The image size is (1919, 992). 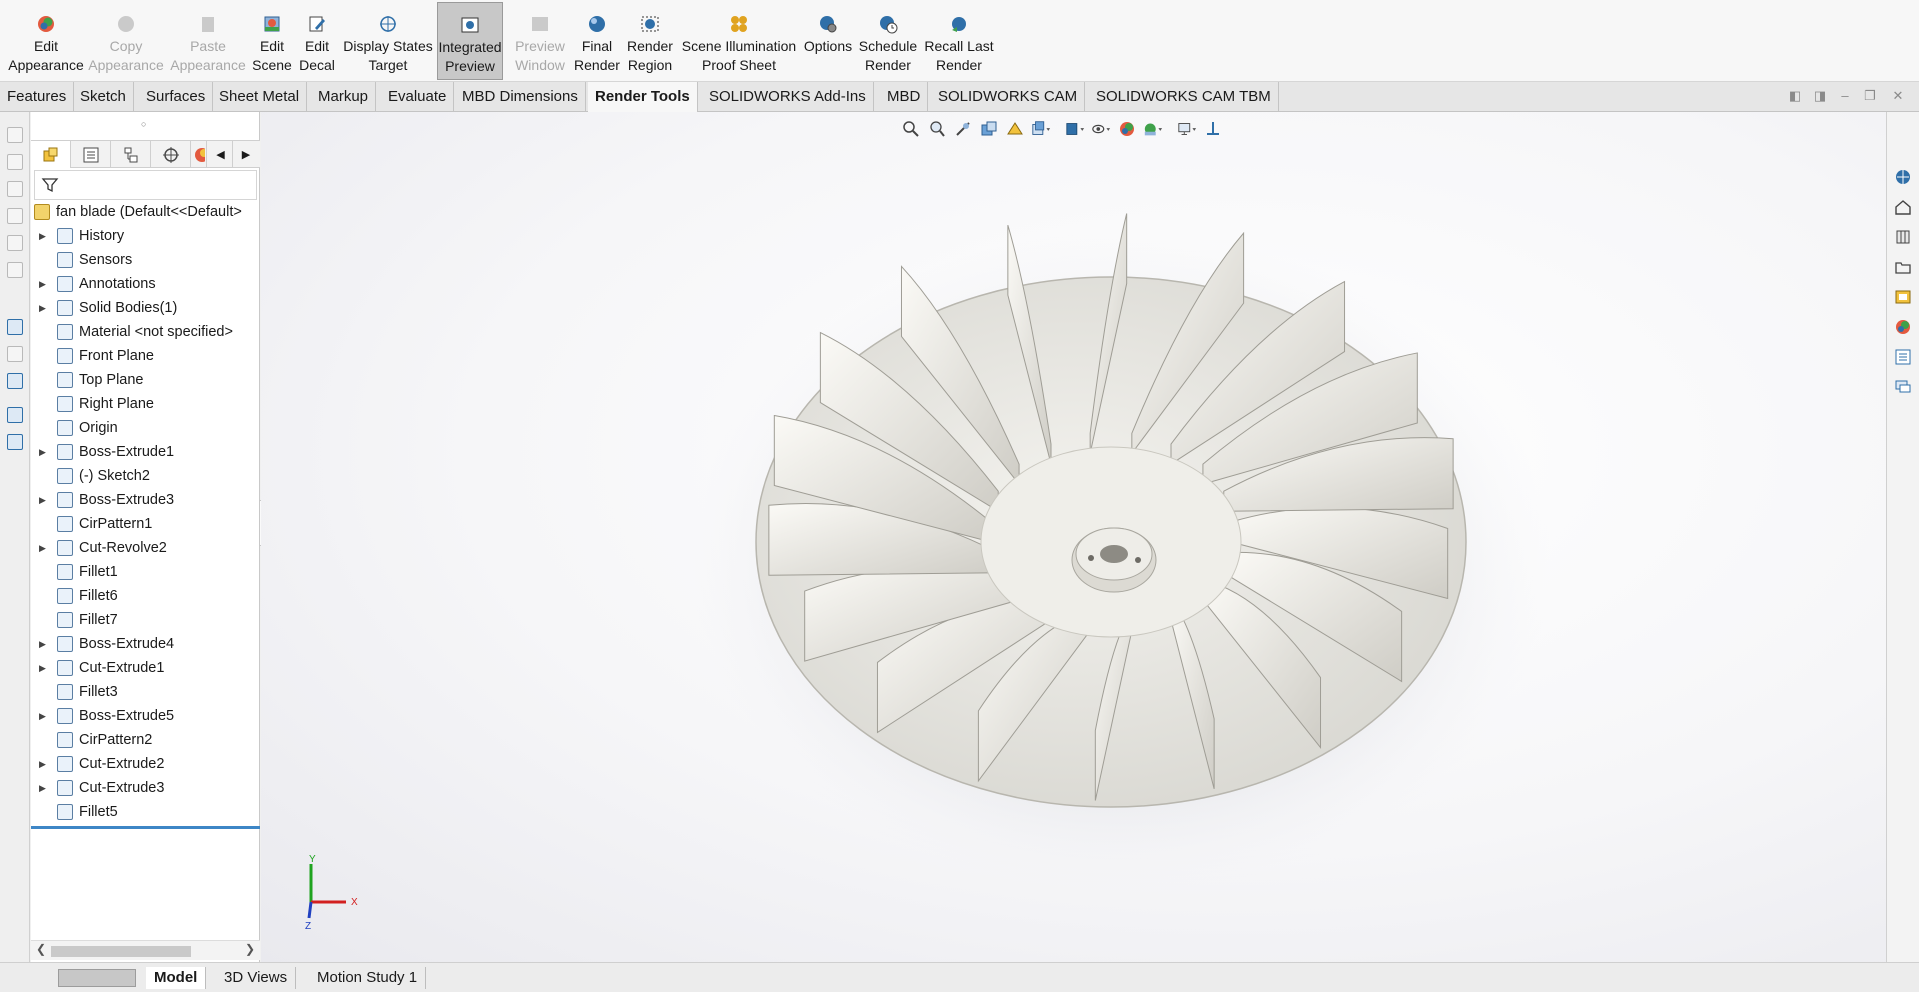 What do you see at coordinates (246, 154) in the screenshot?
I see `scroll-right-icon: ▶` at bounding box center [246, 154].